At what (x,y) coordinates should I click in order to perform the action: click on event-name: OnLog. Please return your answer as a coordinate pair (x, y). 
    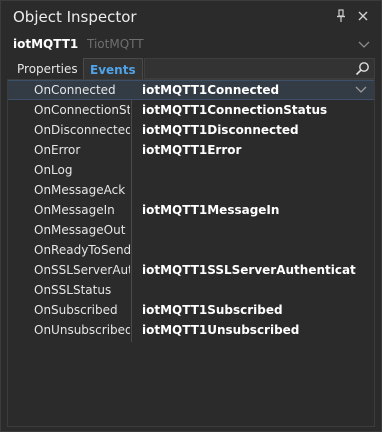
    Looking at the image, I should click on (53, 170).